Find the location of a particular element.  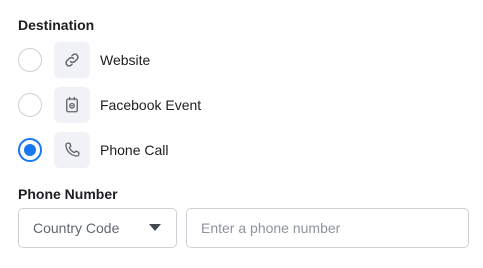

facebook-event-label: Facebook Event is located at coordinates (151, 105).